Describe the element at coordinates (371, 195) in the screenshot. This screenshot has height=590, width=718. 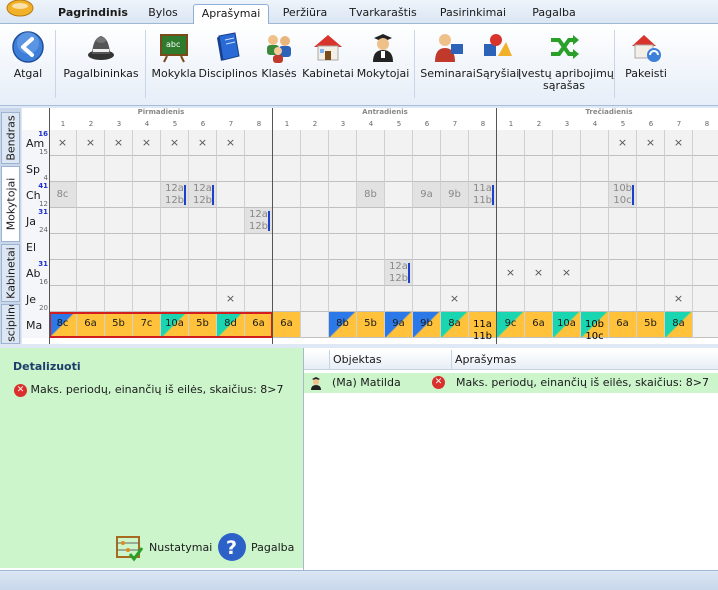
I see `lesson-cell: 8b` at that location.